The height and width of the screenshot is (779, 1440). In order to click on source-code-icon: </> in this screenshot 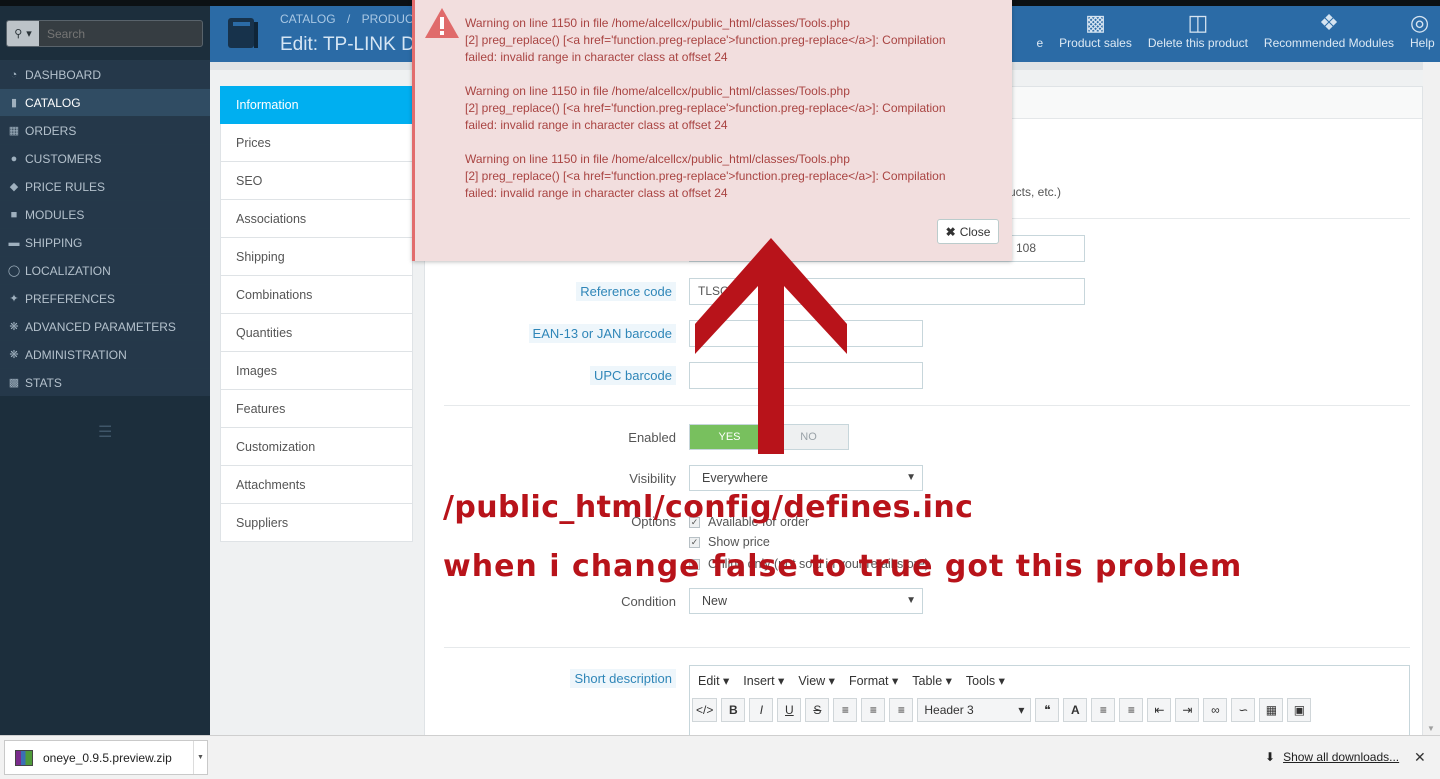, I will do `click(705, 710)`.